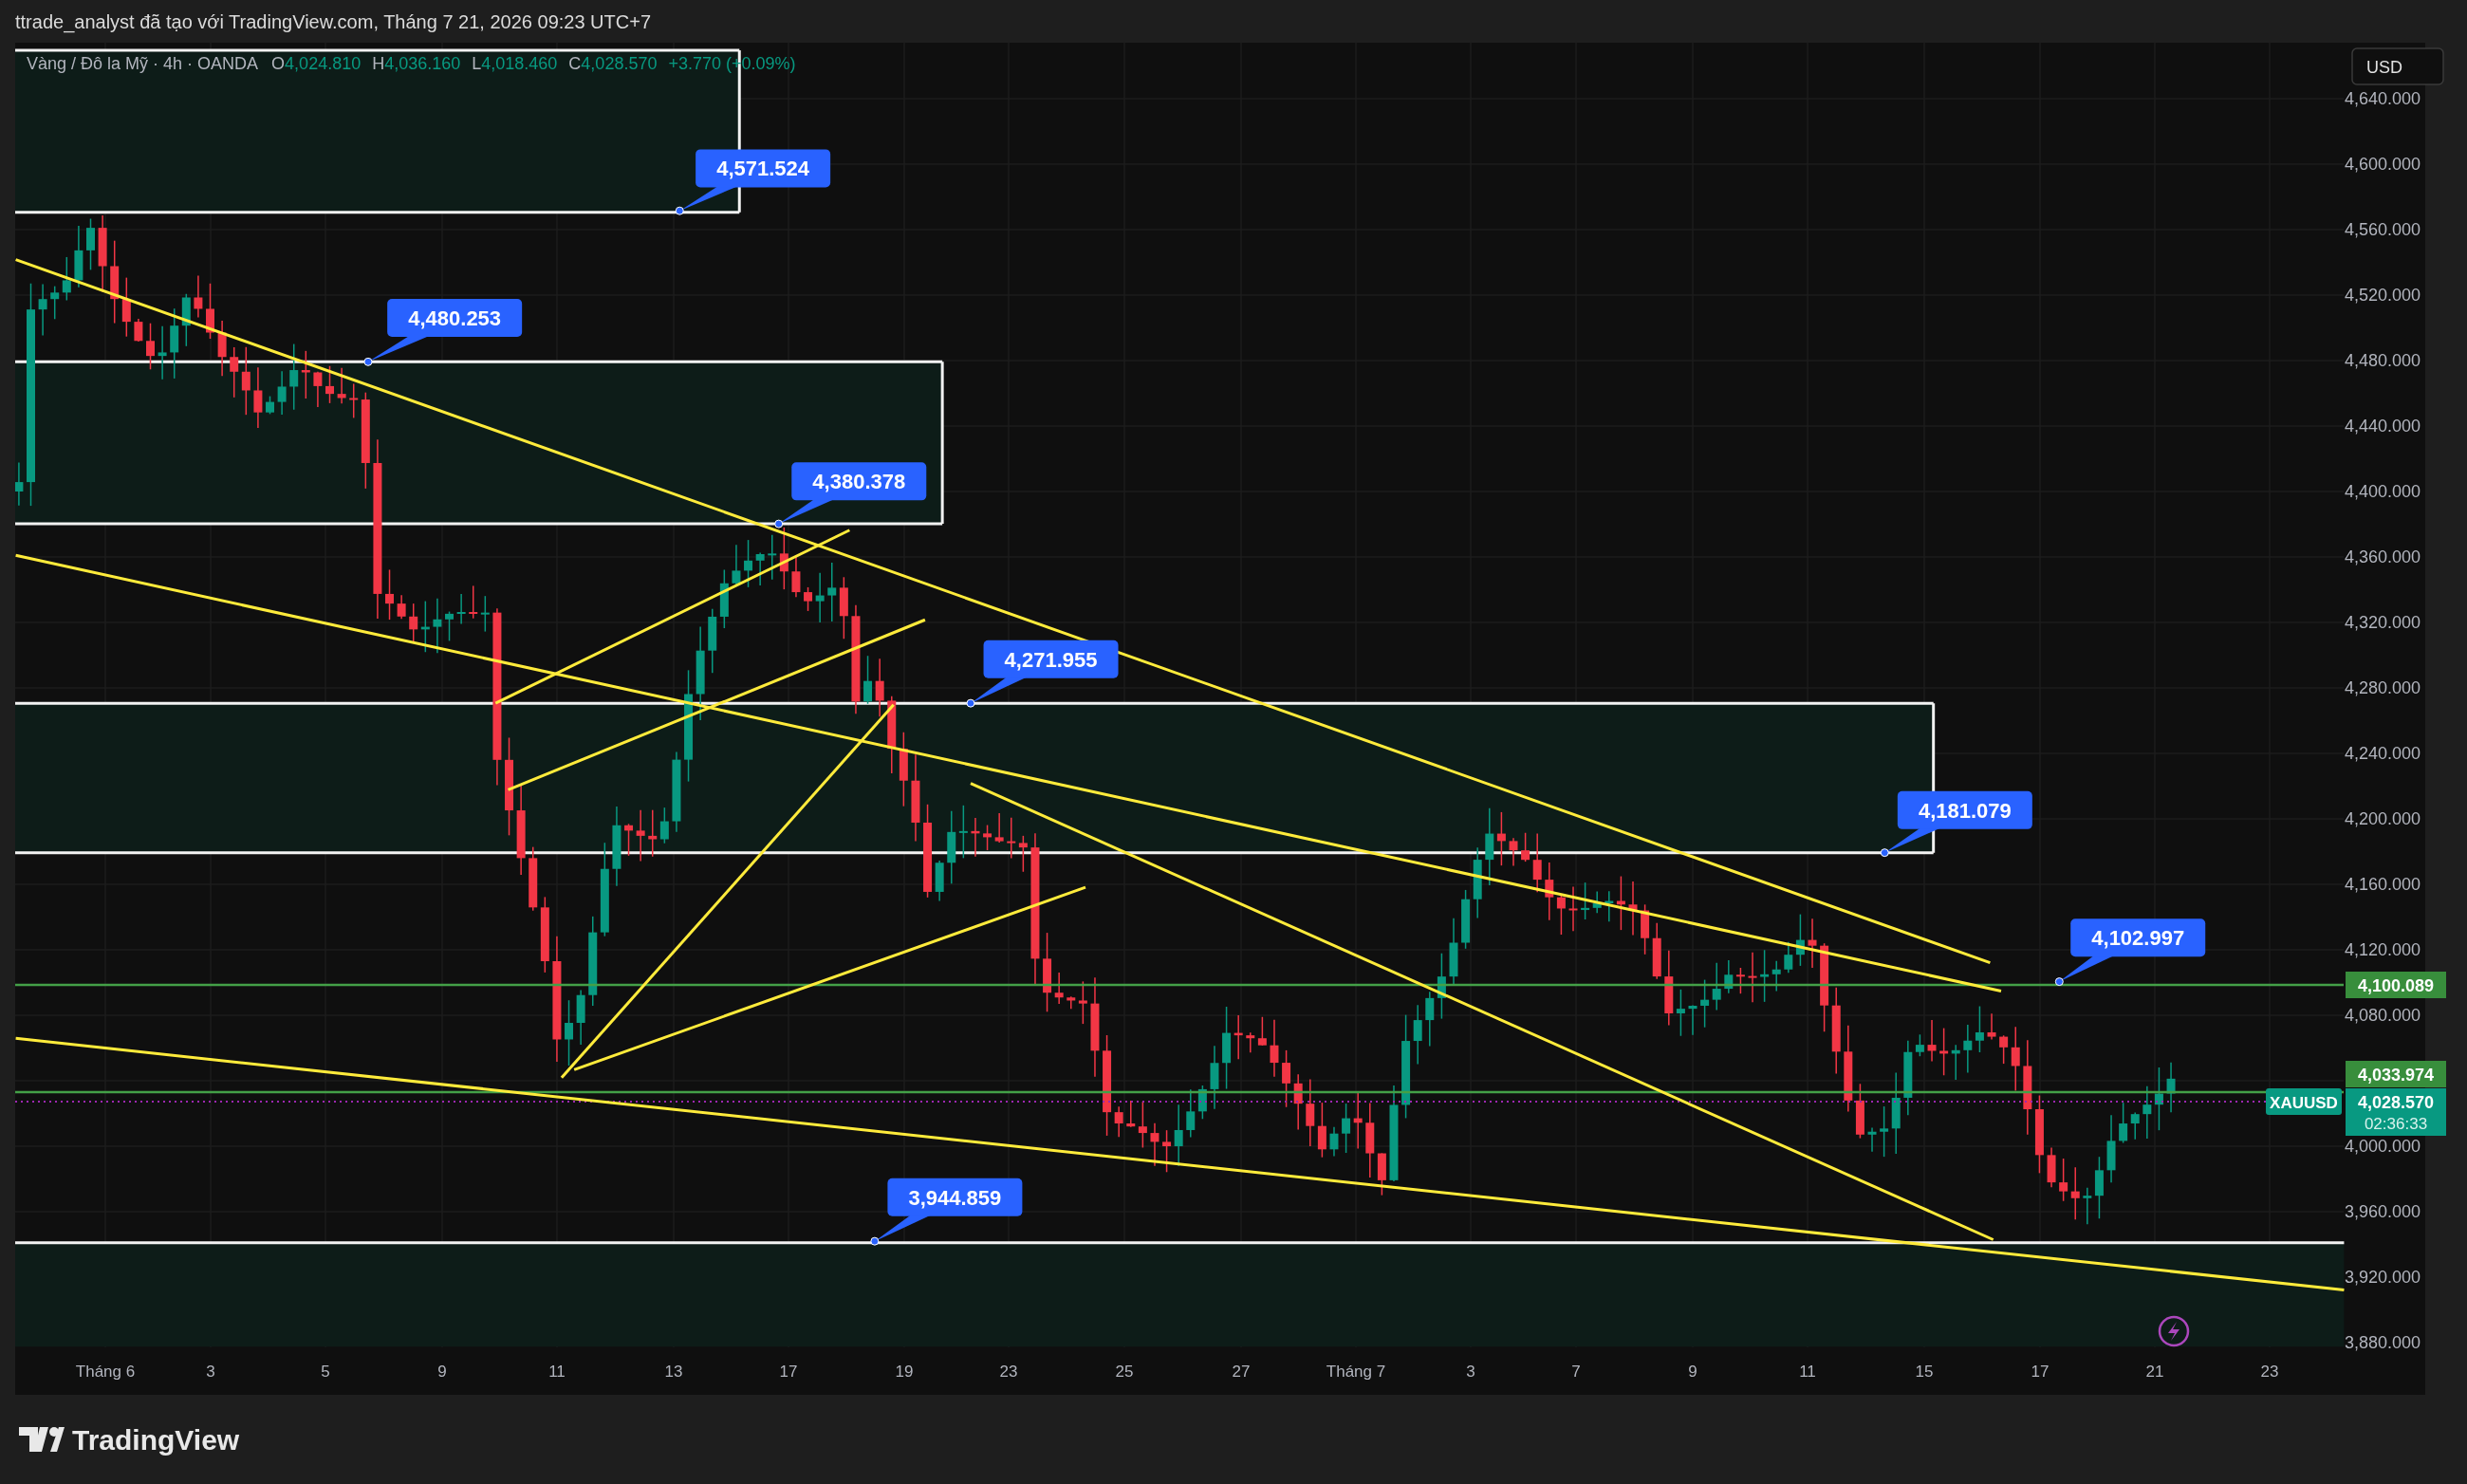  What do you see at coordinates (947, 1212) in the screenshot?
I see `price-callout: 3,944.859` at bounding box center [947, 1212].